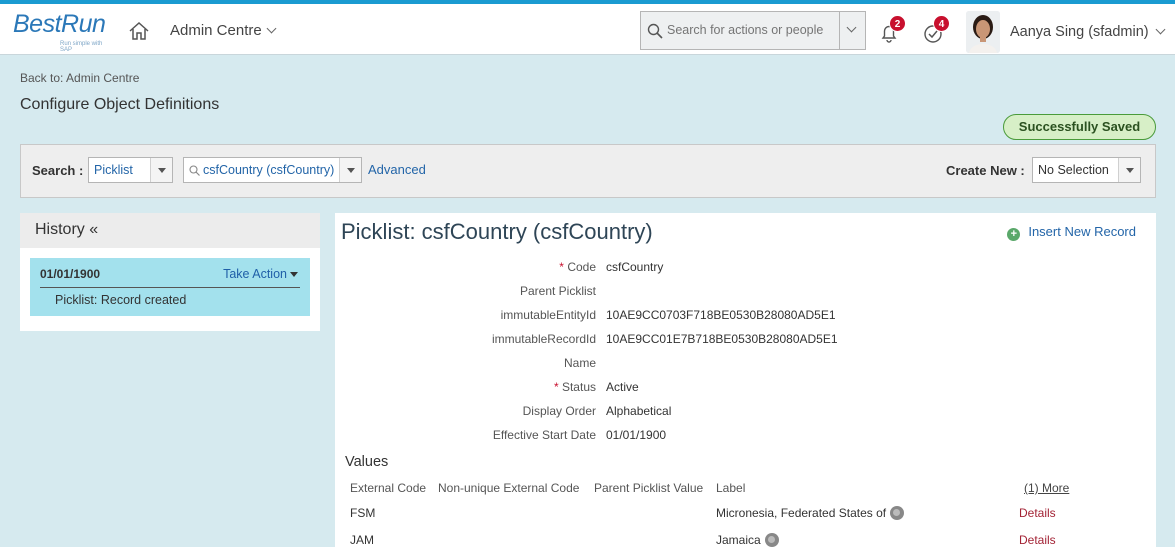 Image resolution: width=1175 pixels, height=547 pixels. Describe the element at coordinates (58, 170) in the screenshot. I see `search-label: Search :` at that location.